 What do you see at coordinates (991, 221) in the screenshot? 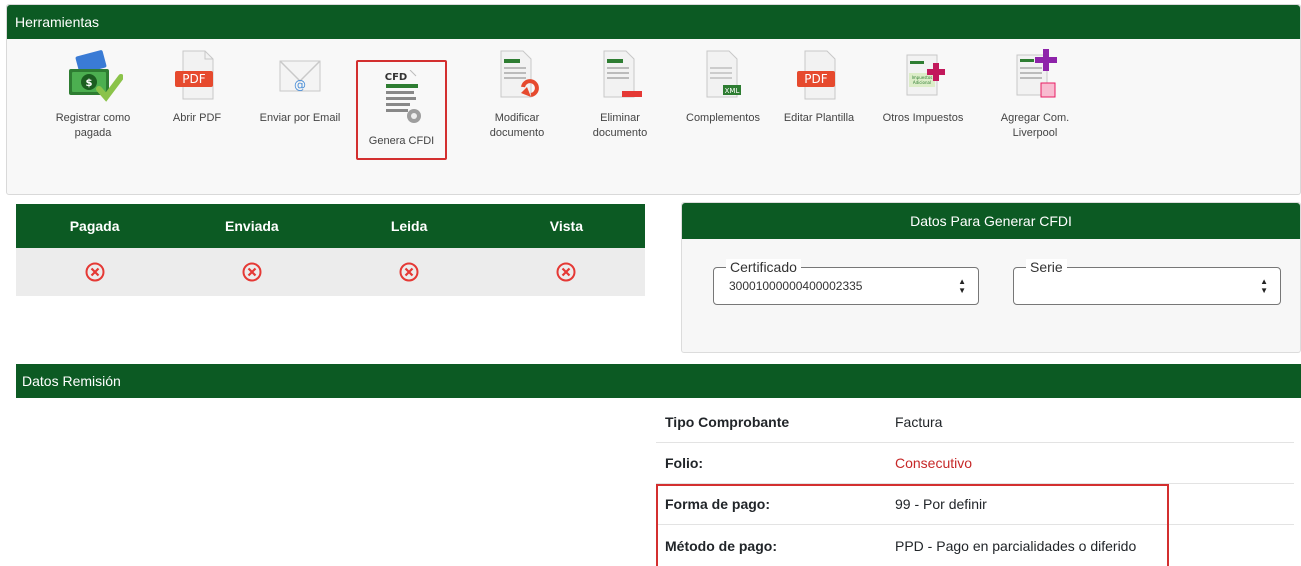
I see `cfdi-panel-title: Datos Para Generar CFDI` at bounding box center [991, 221].